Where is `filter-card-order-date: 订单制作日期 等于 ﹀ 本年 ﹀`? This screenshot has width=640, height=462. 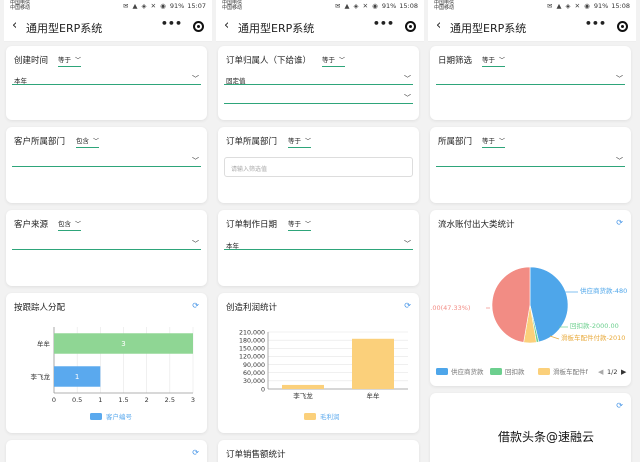
filter-card-order-date: 订单制作日期 等于 ﹀ 本年 ﹀ is located at coordinates (318, 248).